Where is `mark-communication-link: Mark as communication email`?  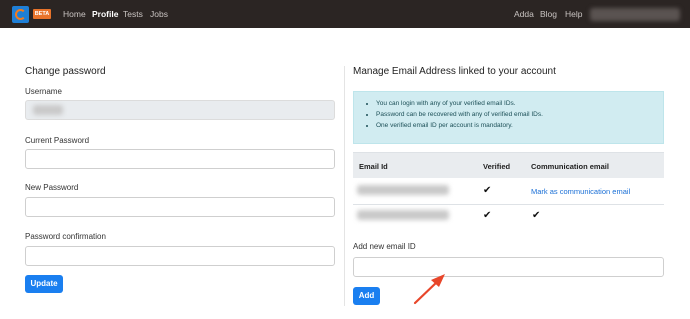 mark-communication-link: Mark as communication email is located at coordinates (580, 191).